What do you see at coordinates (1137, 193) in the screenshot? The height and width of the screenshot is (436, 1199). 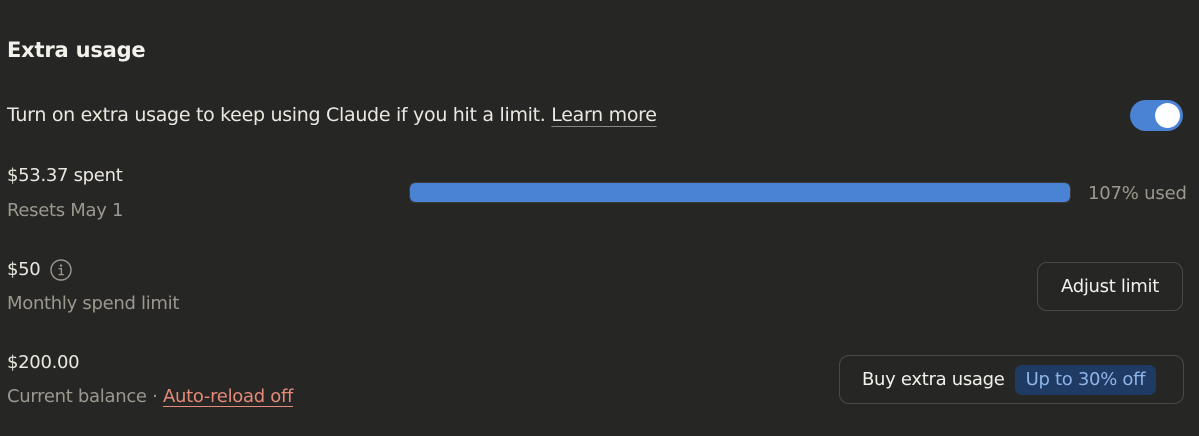 I see `usage-percent-label: 107% used` at bounding box center [1137, 193].